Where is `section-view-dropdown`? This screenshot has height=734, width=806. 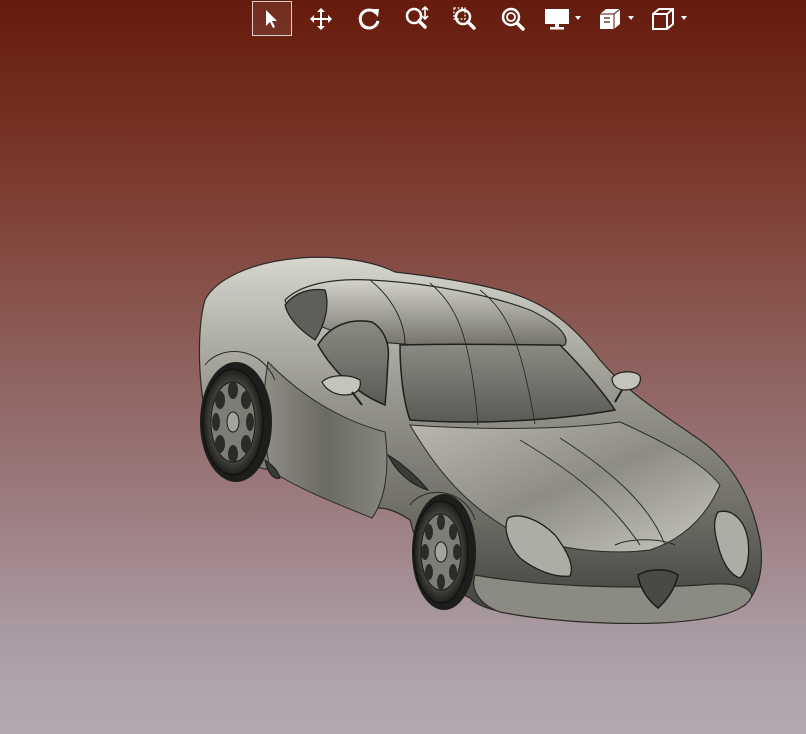
section-view-dropdown is located at coordinates (614, 18).